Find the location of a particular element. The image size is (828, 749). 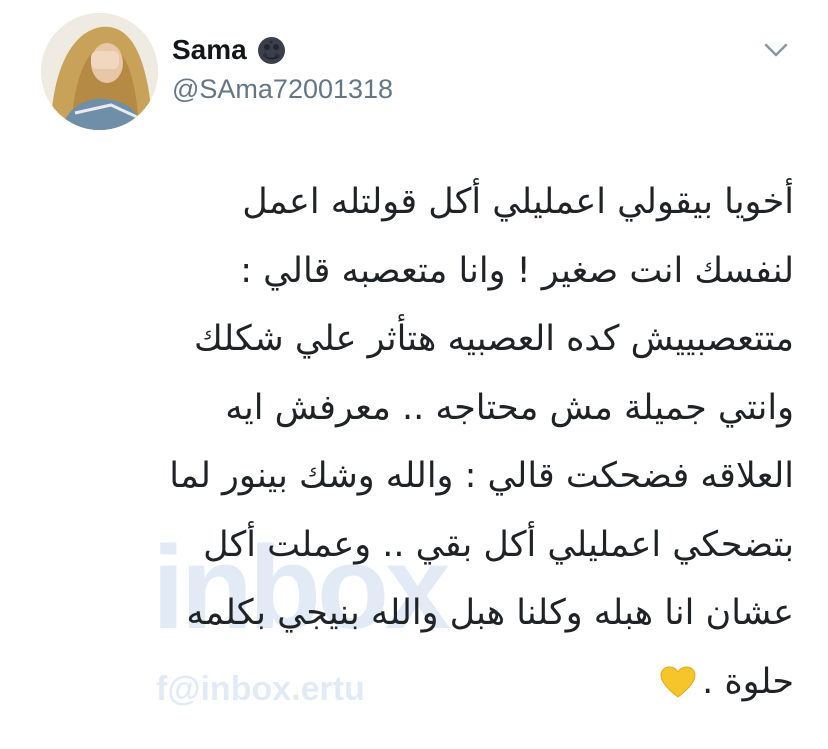

avatar-photo is located at coordinates (99, 71).